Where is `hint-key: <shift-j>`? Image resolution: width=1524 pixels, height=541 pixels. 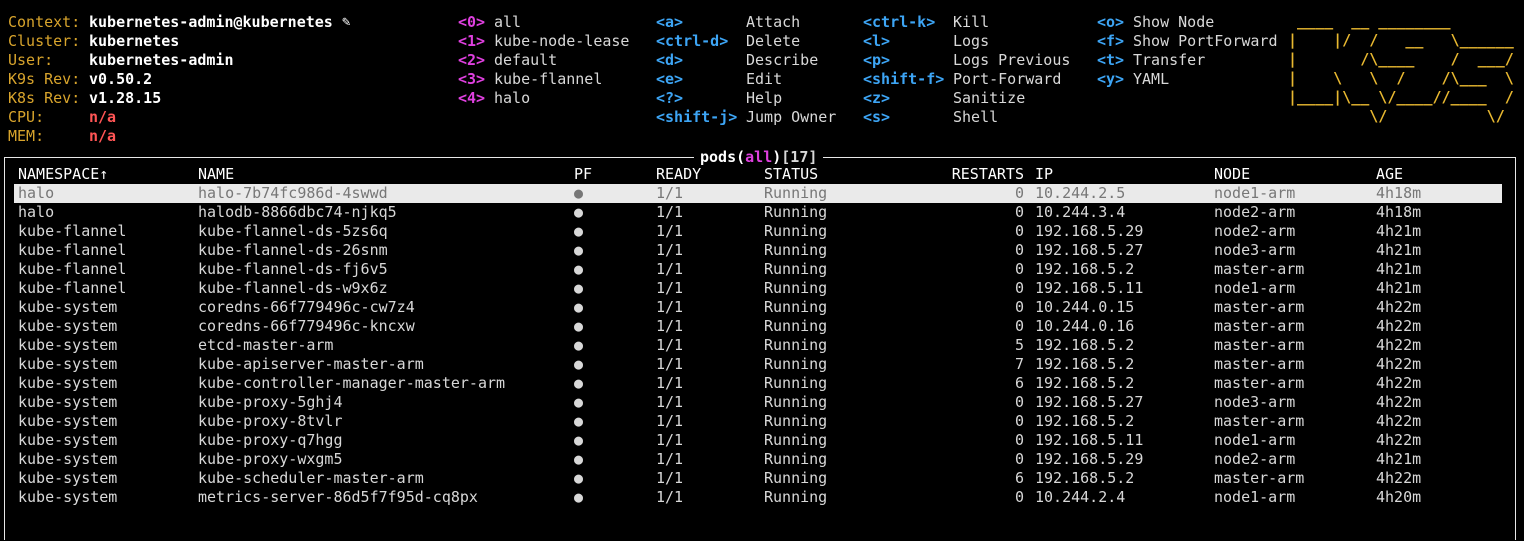 hint-key: <shift-j> is located at coordinates (696, 117).